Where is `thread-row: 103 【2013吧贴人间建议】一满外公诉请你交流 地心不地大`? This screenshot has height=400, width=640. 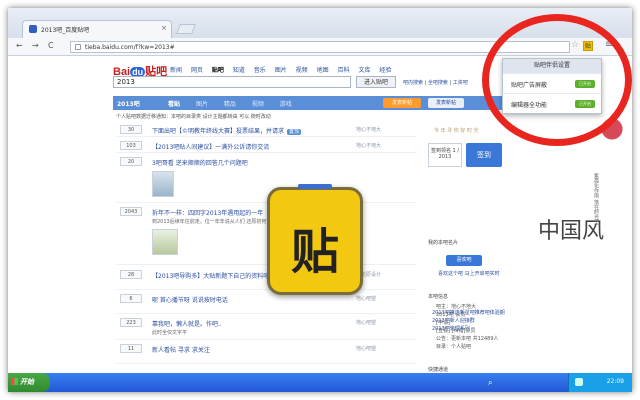 thread-row: 103 【2013吧贴人间建议】一满外公诉请你交流 地心不地大 is located at coordinates (266, 146).